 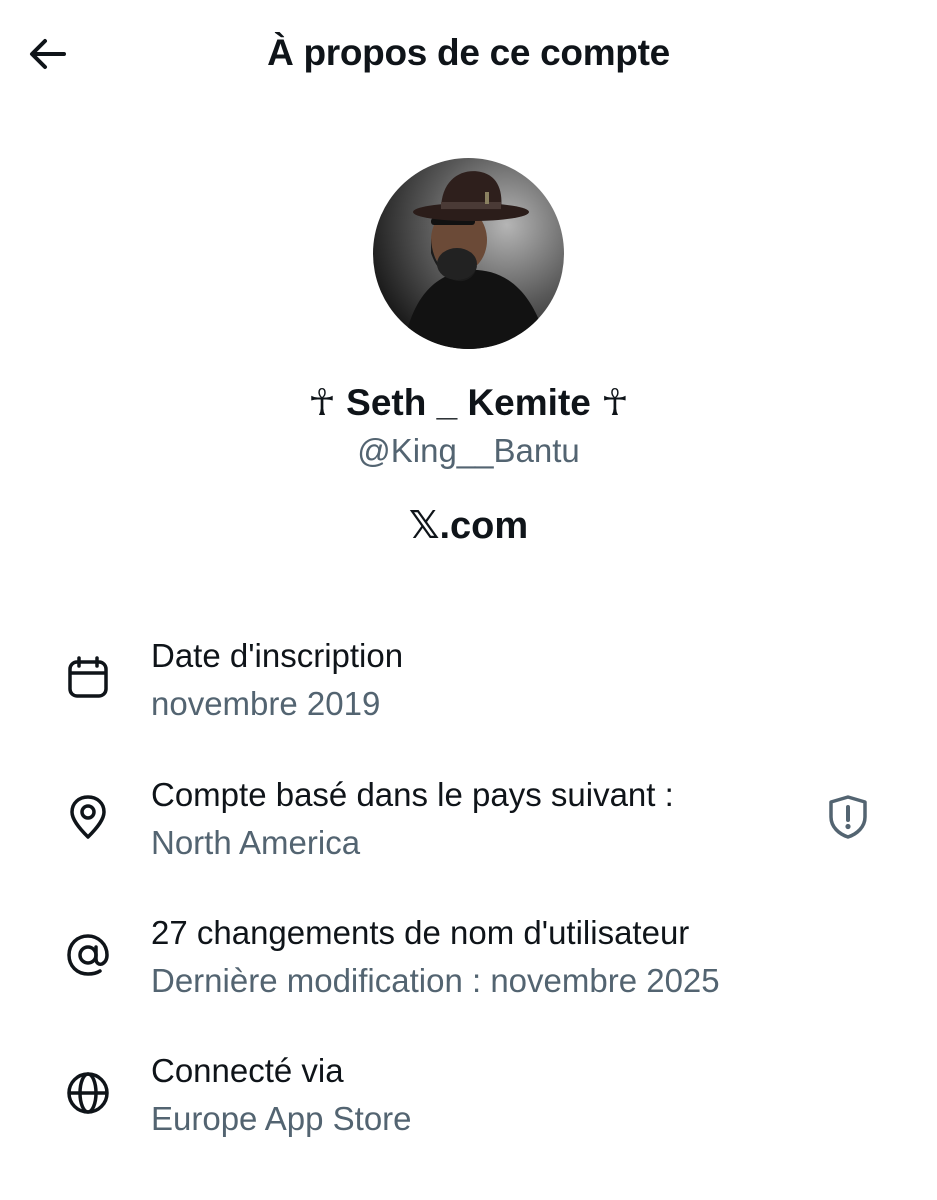 I want to click on info-shield-button, so click(x=848, y=817).